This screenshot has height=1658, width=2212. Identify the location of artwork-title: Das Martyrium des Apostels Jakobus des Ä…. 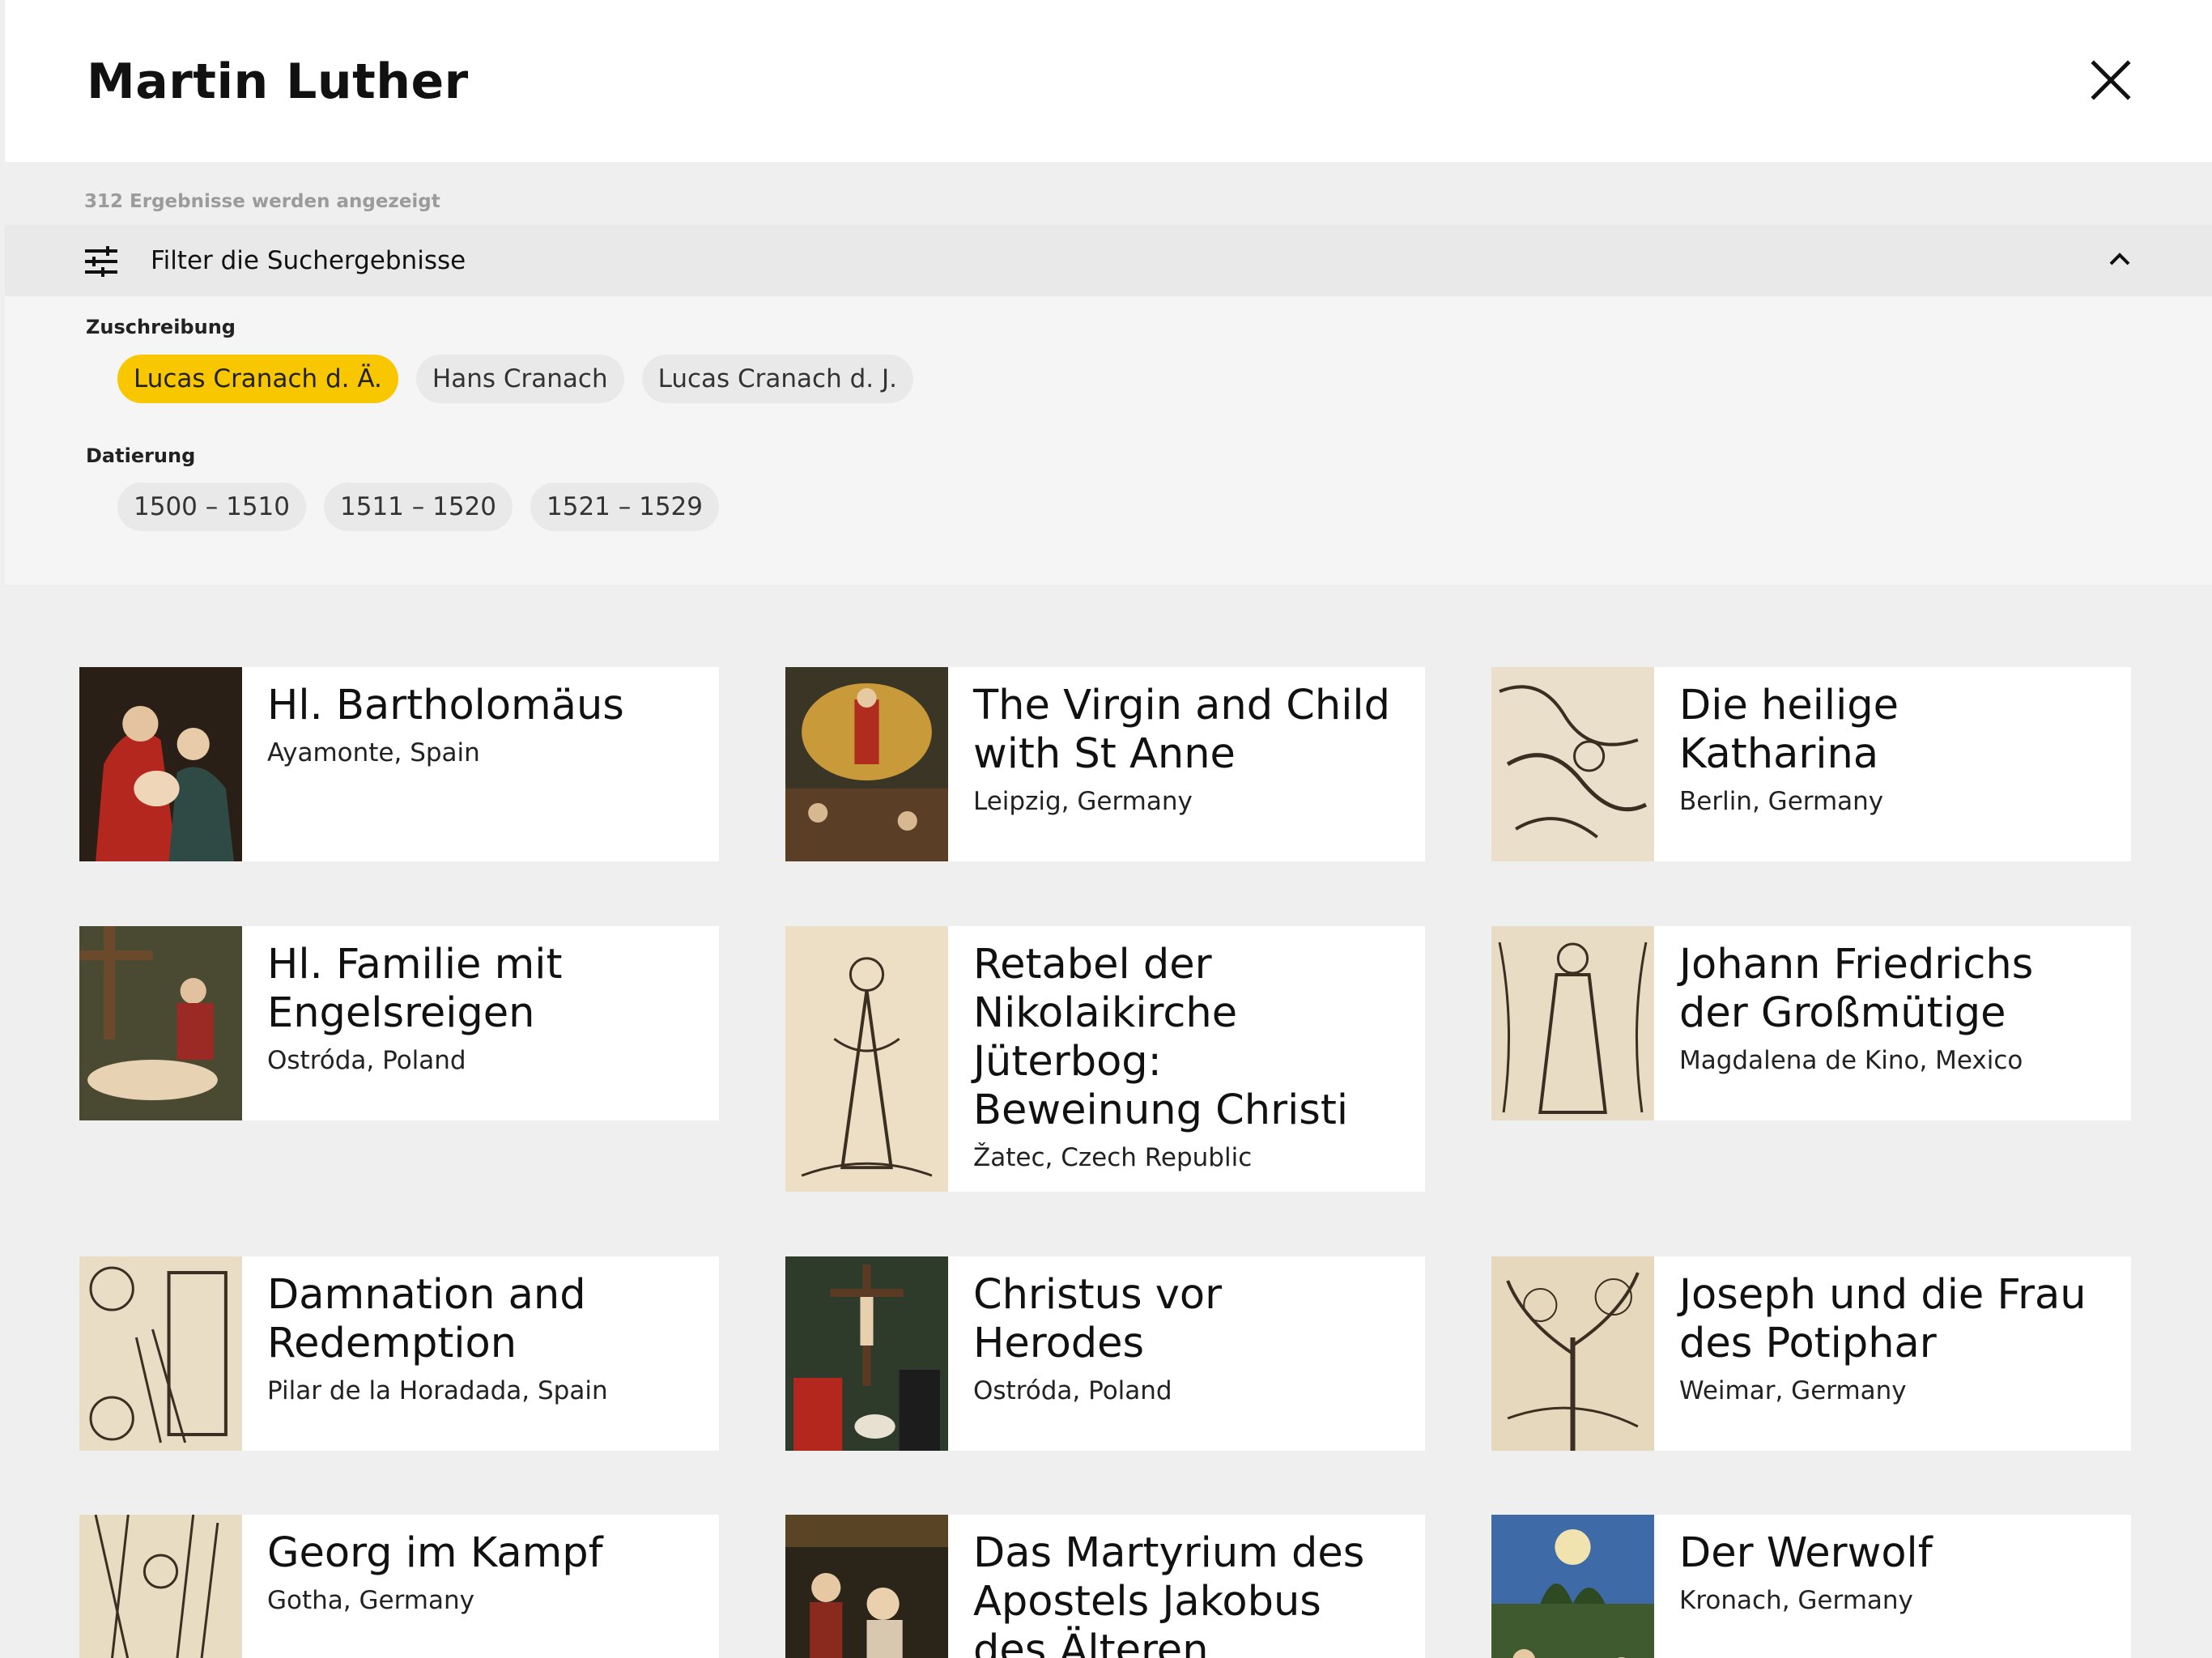
(1169, 1593).